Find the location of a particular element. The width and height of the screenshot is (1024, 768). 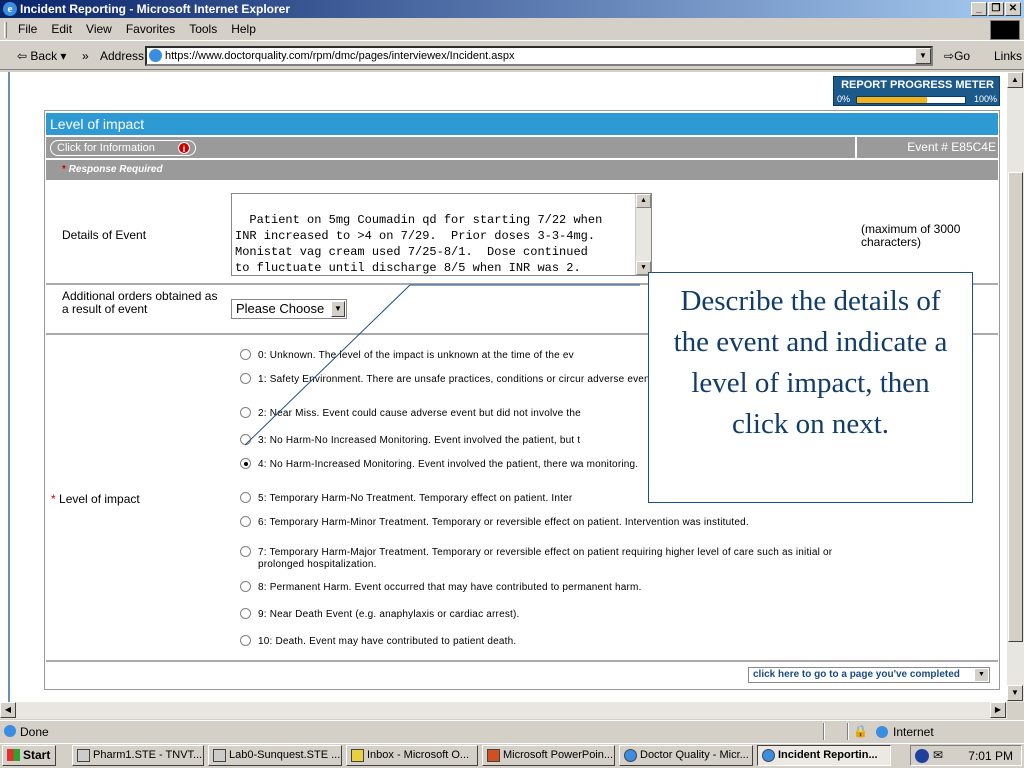

lock-icon: 🔒 is located at coordinates (860, 731).